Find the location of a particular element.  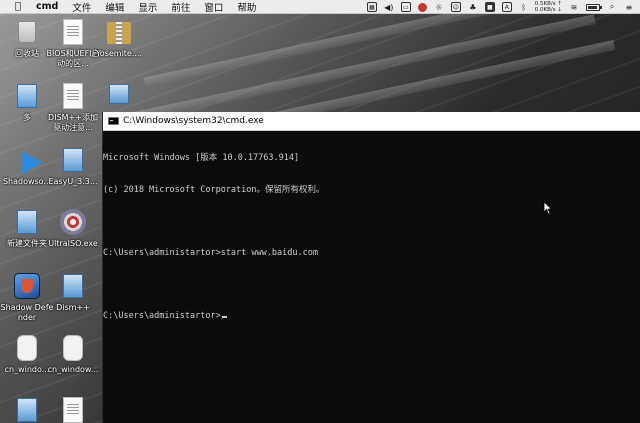

desktop-icon-label: 多 is located at coordinates (27, 117).